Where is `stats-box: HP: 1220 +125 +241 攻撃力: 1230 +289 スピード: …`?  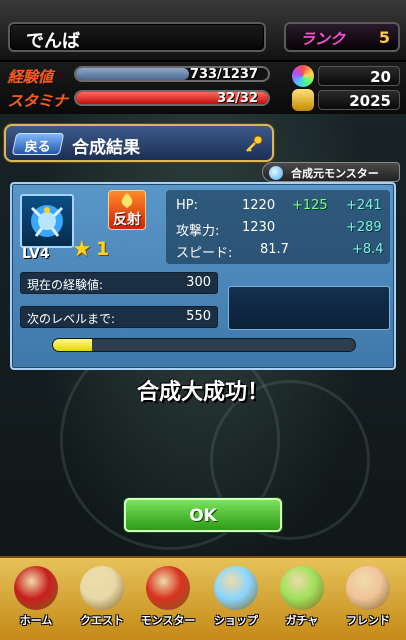
stats-box: HP: 1220 +125 +241 攻撃力: 1230 +289 スピード: … is located at coordinates (278, 227).